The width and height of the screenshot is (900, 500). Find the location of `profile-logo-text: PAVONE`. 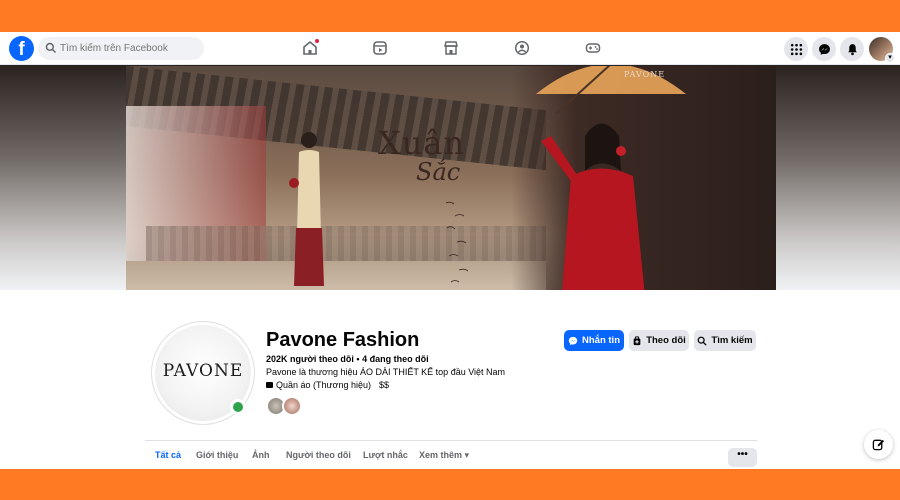

profile-logo-text: PAVONE is located at coordinates (203, 371).